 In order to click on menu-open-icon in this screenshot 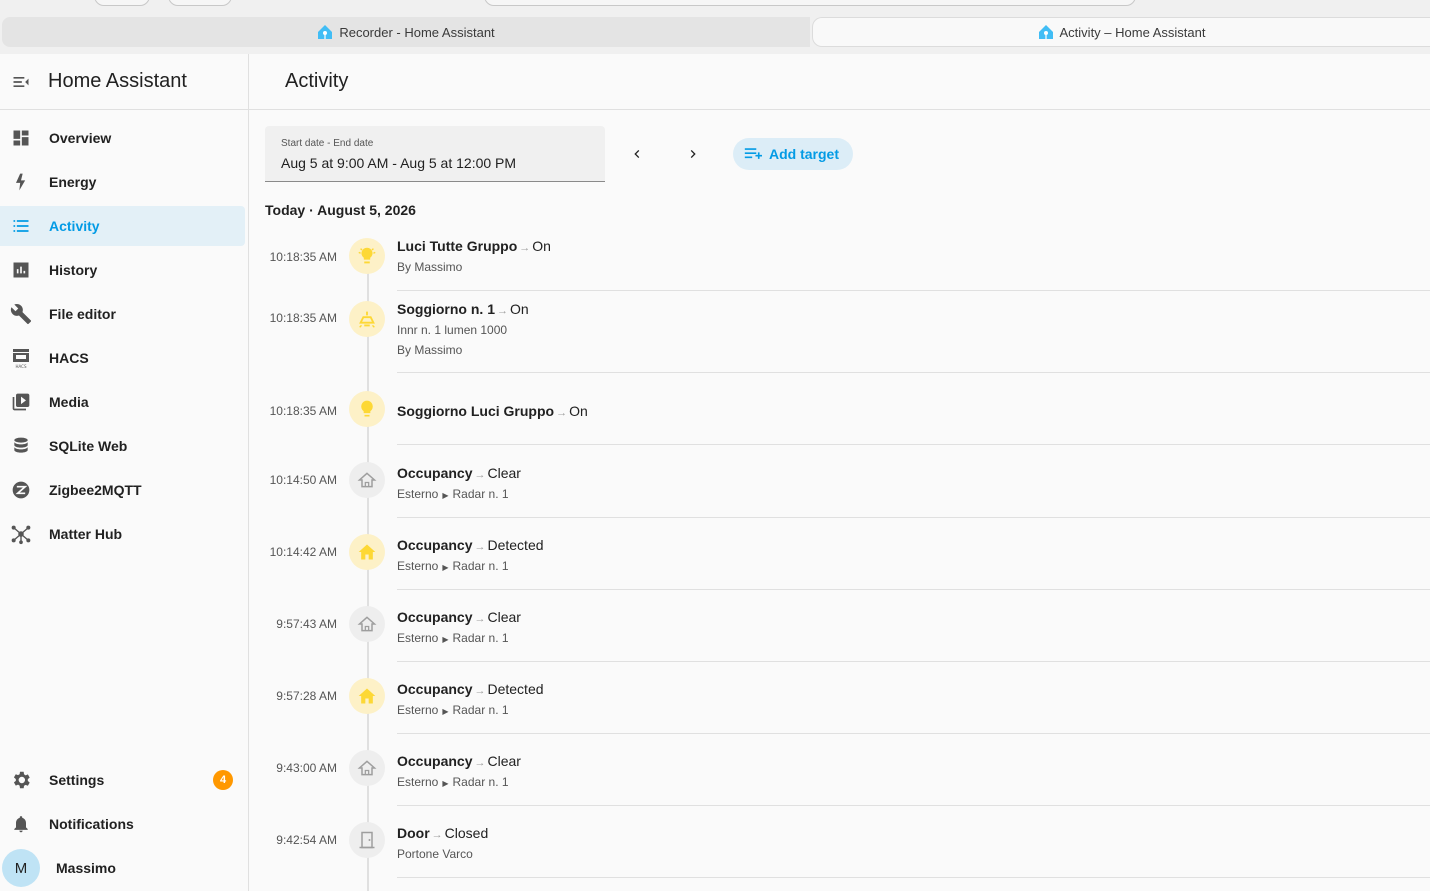, I will do `click(21, 81)`.